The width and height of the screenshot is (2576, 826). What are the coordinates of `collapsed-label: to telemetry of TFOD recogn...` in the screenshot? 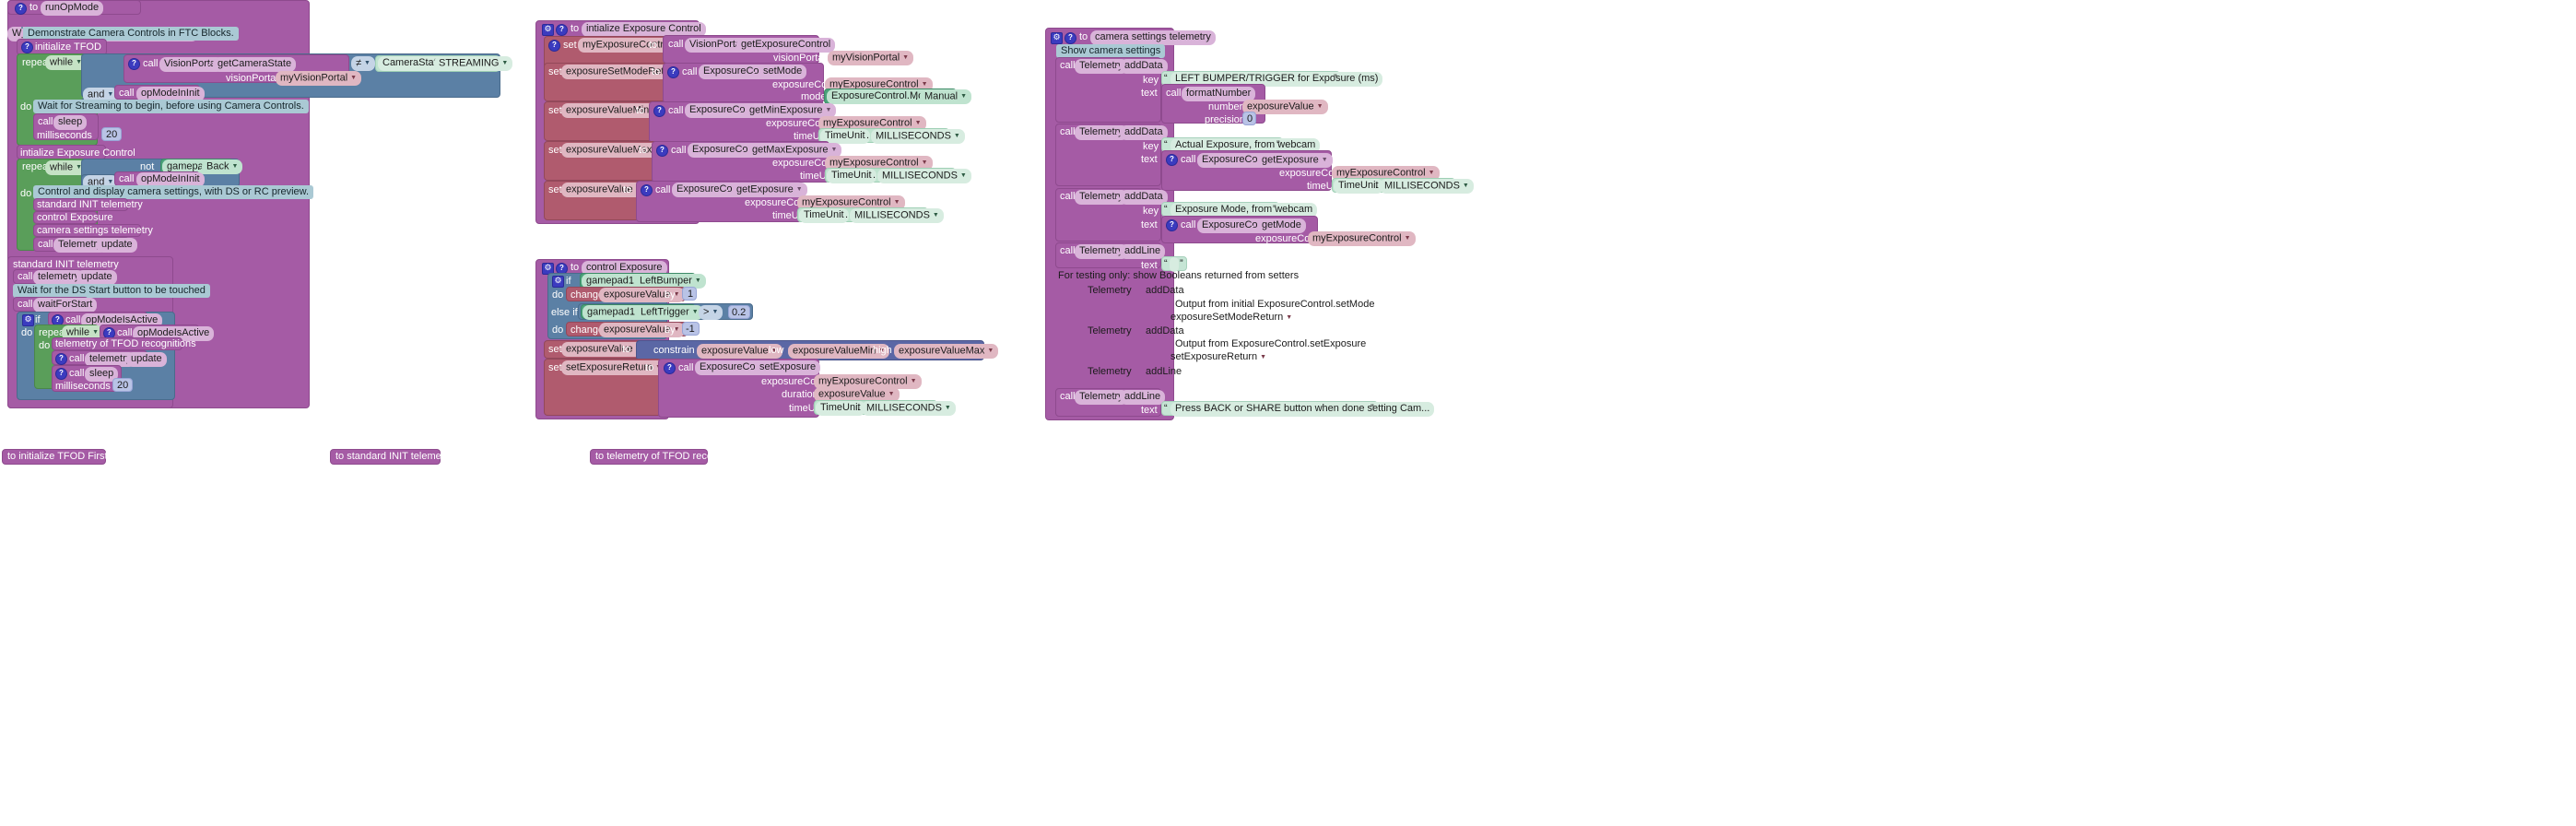 It's located at (664, 456).